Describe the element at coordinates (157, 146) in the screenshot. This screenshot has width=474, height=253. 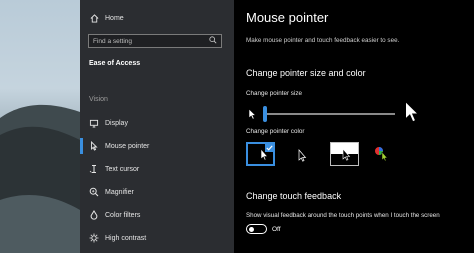
I see `sidebar-item-mouse-pointer: Mouse pointer` at that location.